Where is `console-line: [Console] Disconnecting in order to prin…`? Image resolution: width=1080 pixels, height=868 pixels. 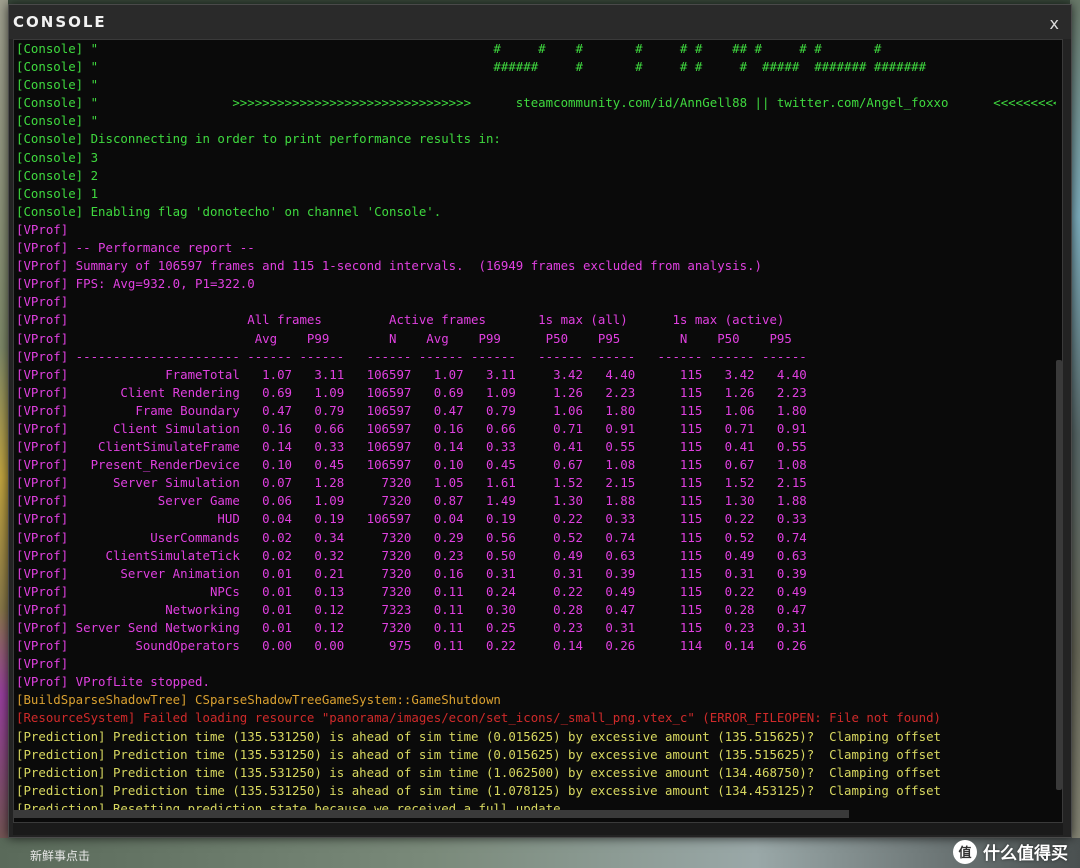
console-line: [Console] Disconnecting in order to prin… is located at coordinates (258, 139).